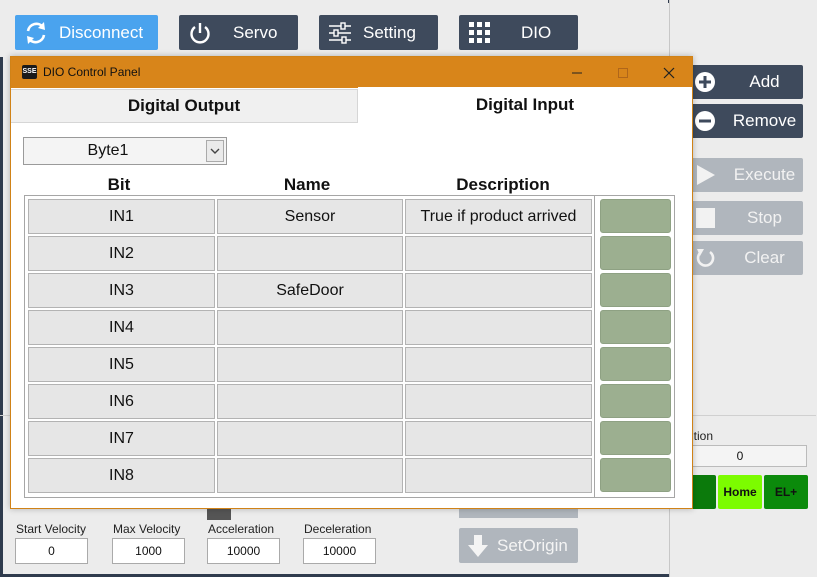 The width and height of the screenshot is (817, 577). I want to click on byte-select-value: Byte1, so click(108, 150).